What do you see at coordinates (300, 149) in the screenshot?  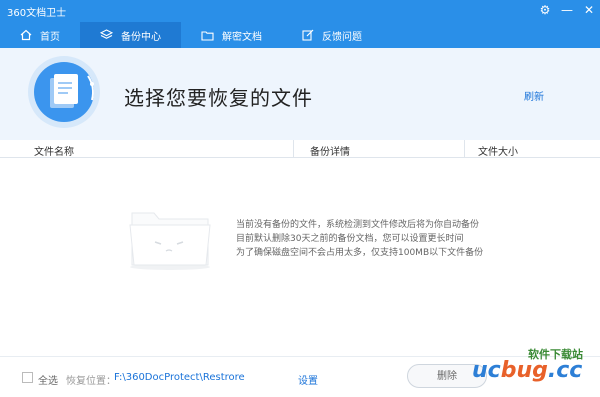 I see `file-table-header: 文件名称 备份详情 文件大小` at bounding box center [300, 149].